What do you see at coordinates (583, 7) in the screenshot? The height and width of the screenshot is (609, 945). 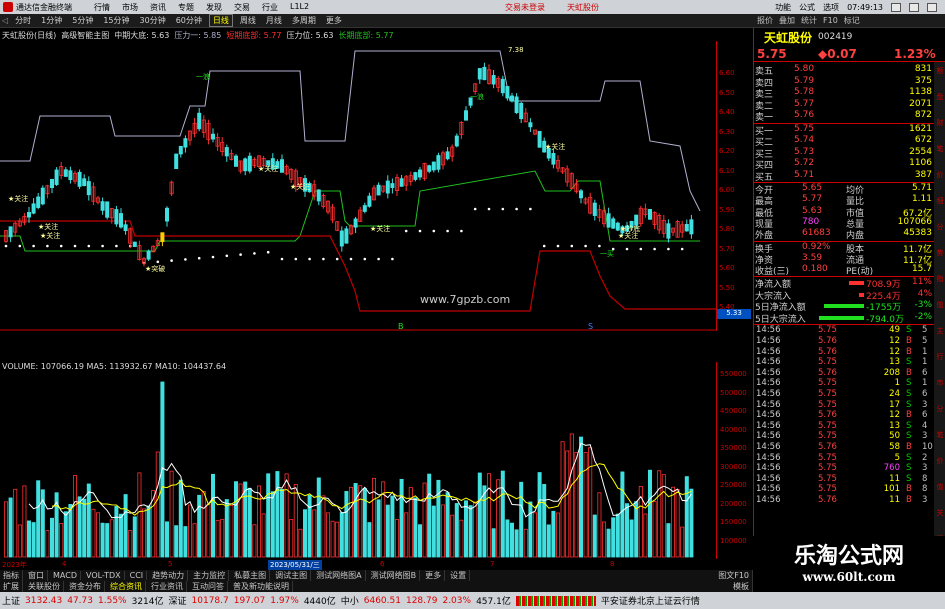 I see `current-stock-link: 天虹股份` at bounding box center [583, 7].